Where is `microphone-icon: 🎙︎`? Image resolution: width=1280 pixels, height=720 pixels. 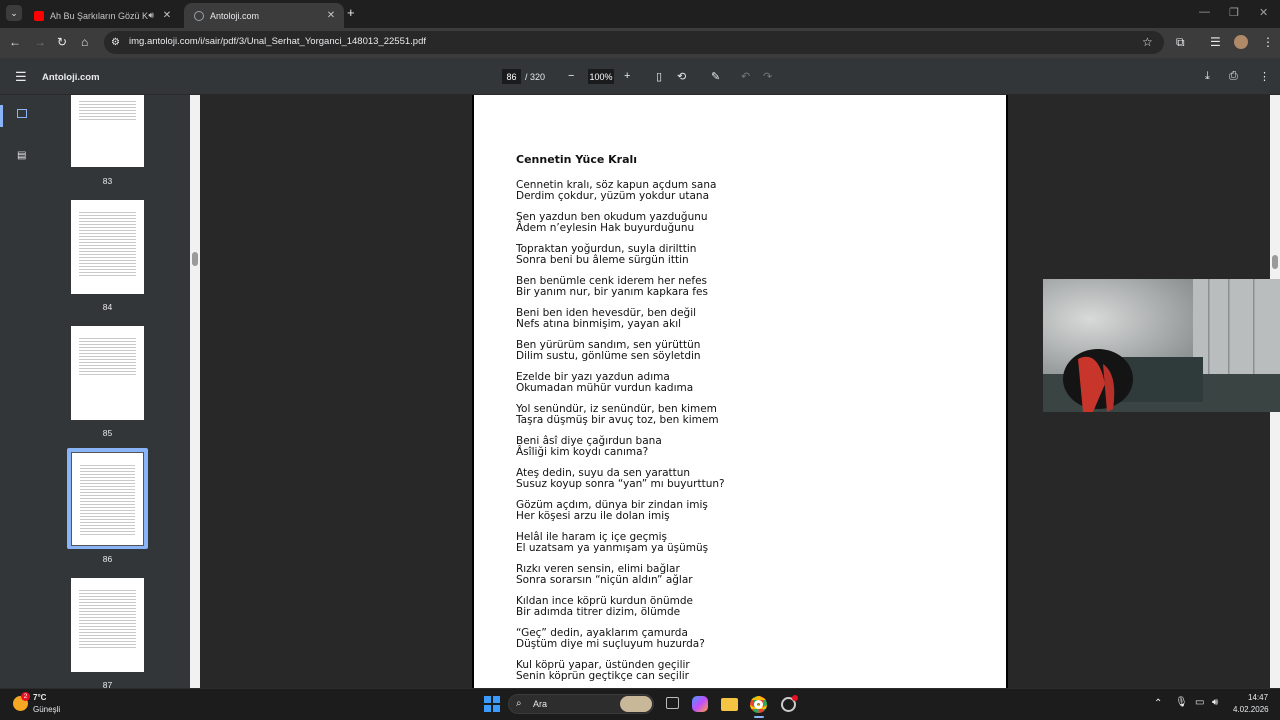 microphone-icon: 🎙︎ is located at coordinates (1181, 702).